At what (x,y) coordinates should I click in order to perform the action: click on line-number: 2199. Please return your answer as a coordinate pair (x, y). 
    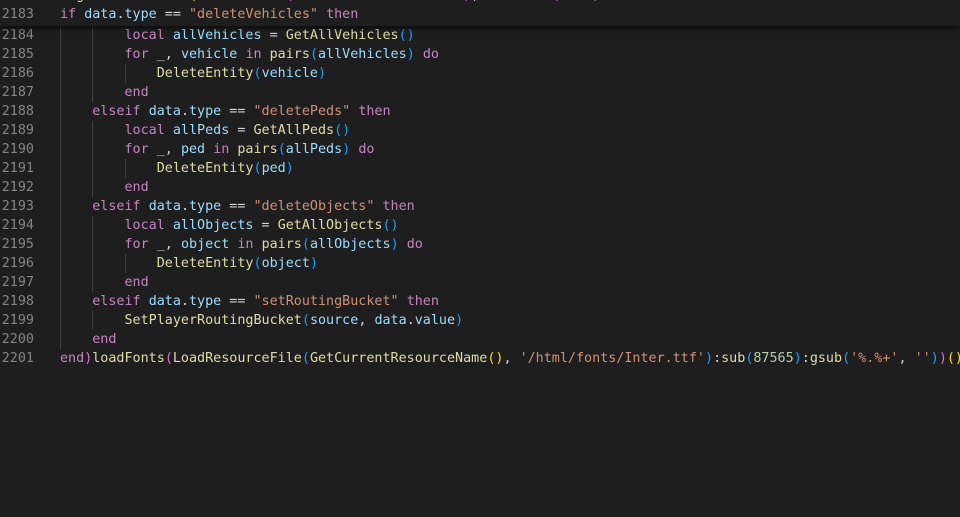
    Looking at the image, I should click on (17, 320).